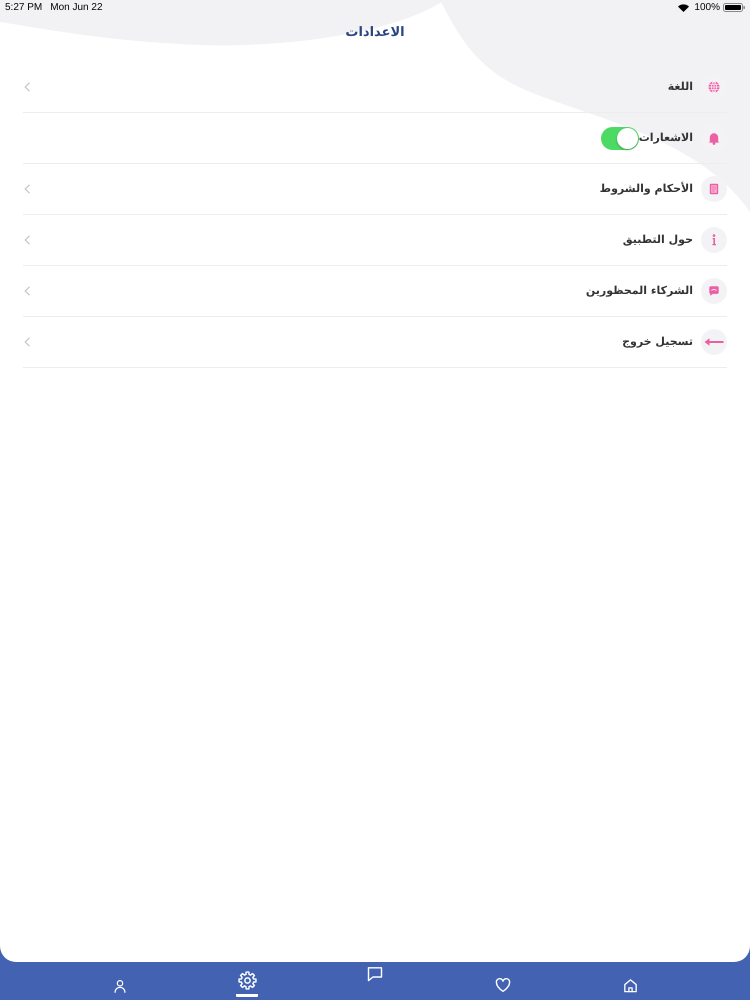 Image resolution: width=750 pixels, height=1000 pixels. Describe the element at coordinates (375, 291) in the screenshot. I see `settings-item: الشركاء المحظورين` at that location.